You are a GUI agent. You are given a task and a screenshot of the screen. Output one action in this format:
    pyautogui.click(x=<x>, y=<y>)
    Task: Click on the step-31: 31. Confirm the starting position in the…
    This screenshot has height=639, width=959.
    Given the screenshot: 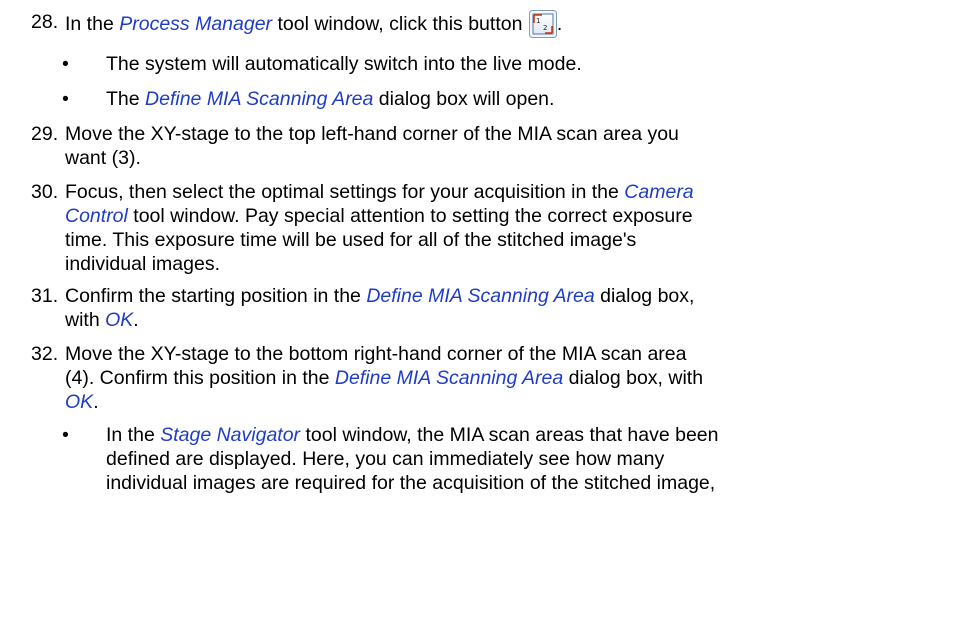 What is the action you would take?
    pyautogui.click(x=486, y=308)
    